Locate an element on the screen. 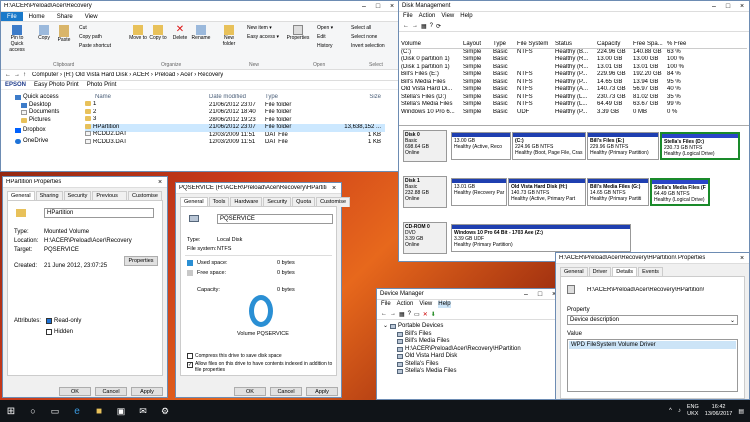 The height and width of the screenshot is (422, 750). notifications-icon: ▤ is located at coordinates (741, 411).